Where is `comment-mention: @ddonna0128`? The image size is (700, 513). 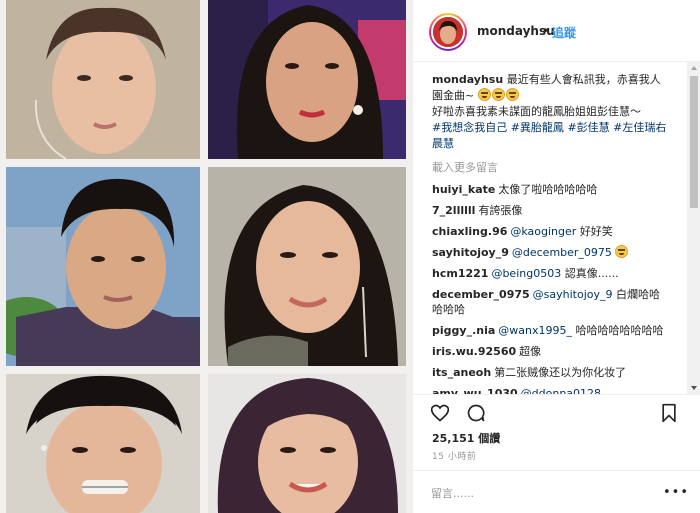
comment-mention: @ddonna0128 is located at coordinates (561, 390).